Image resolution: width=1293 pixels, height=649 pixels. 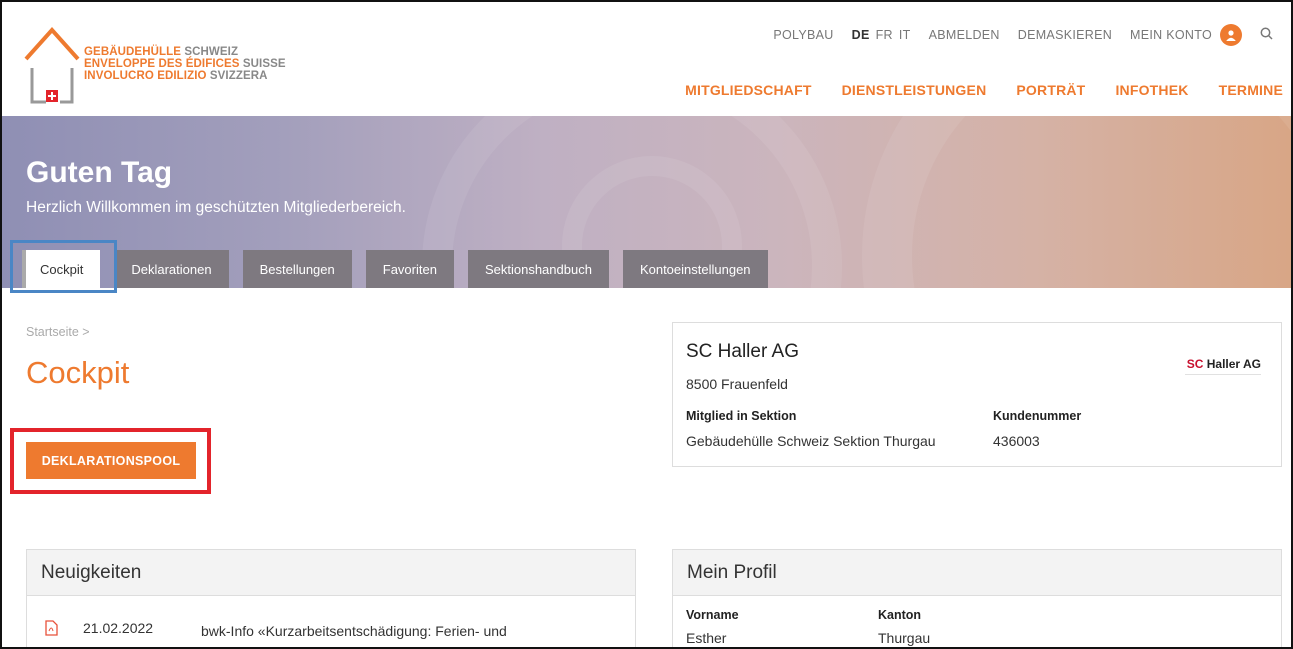 I want to click on avatar, so click(x=1231, y=35).